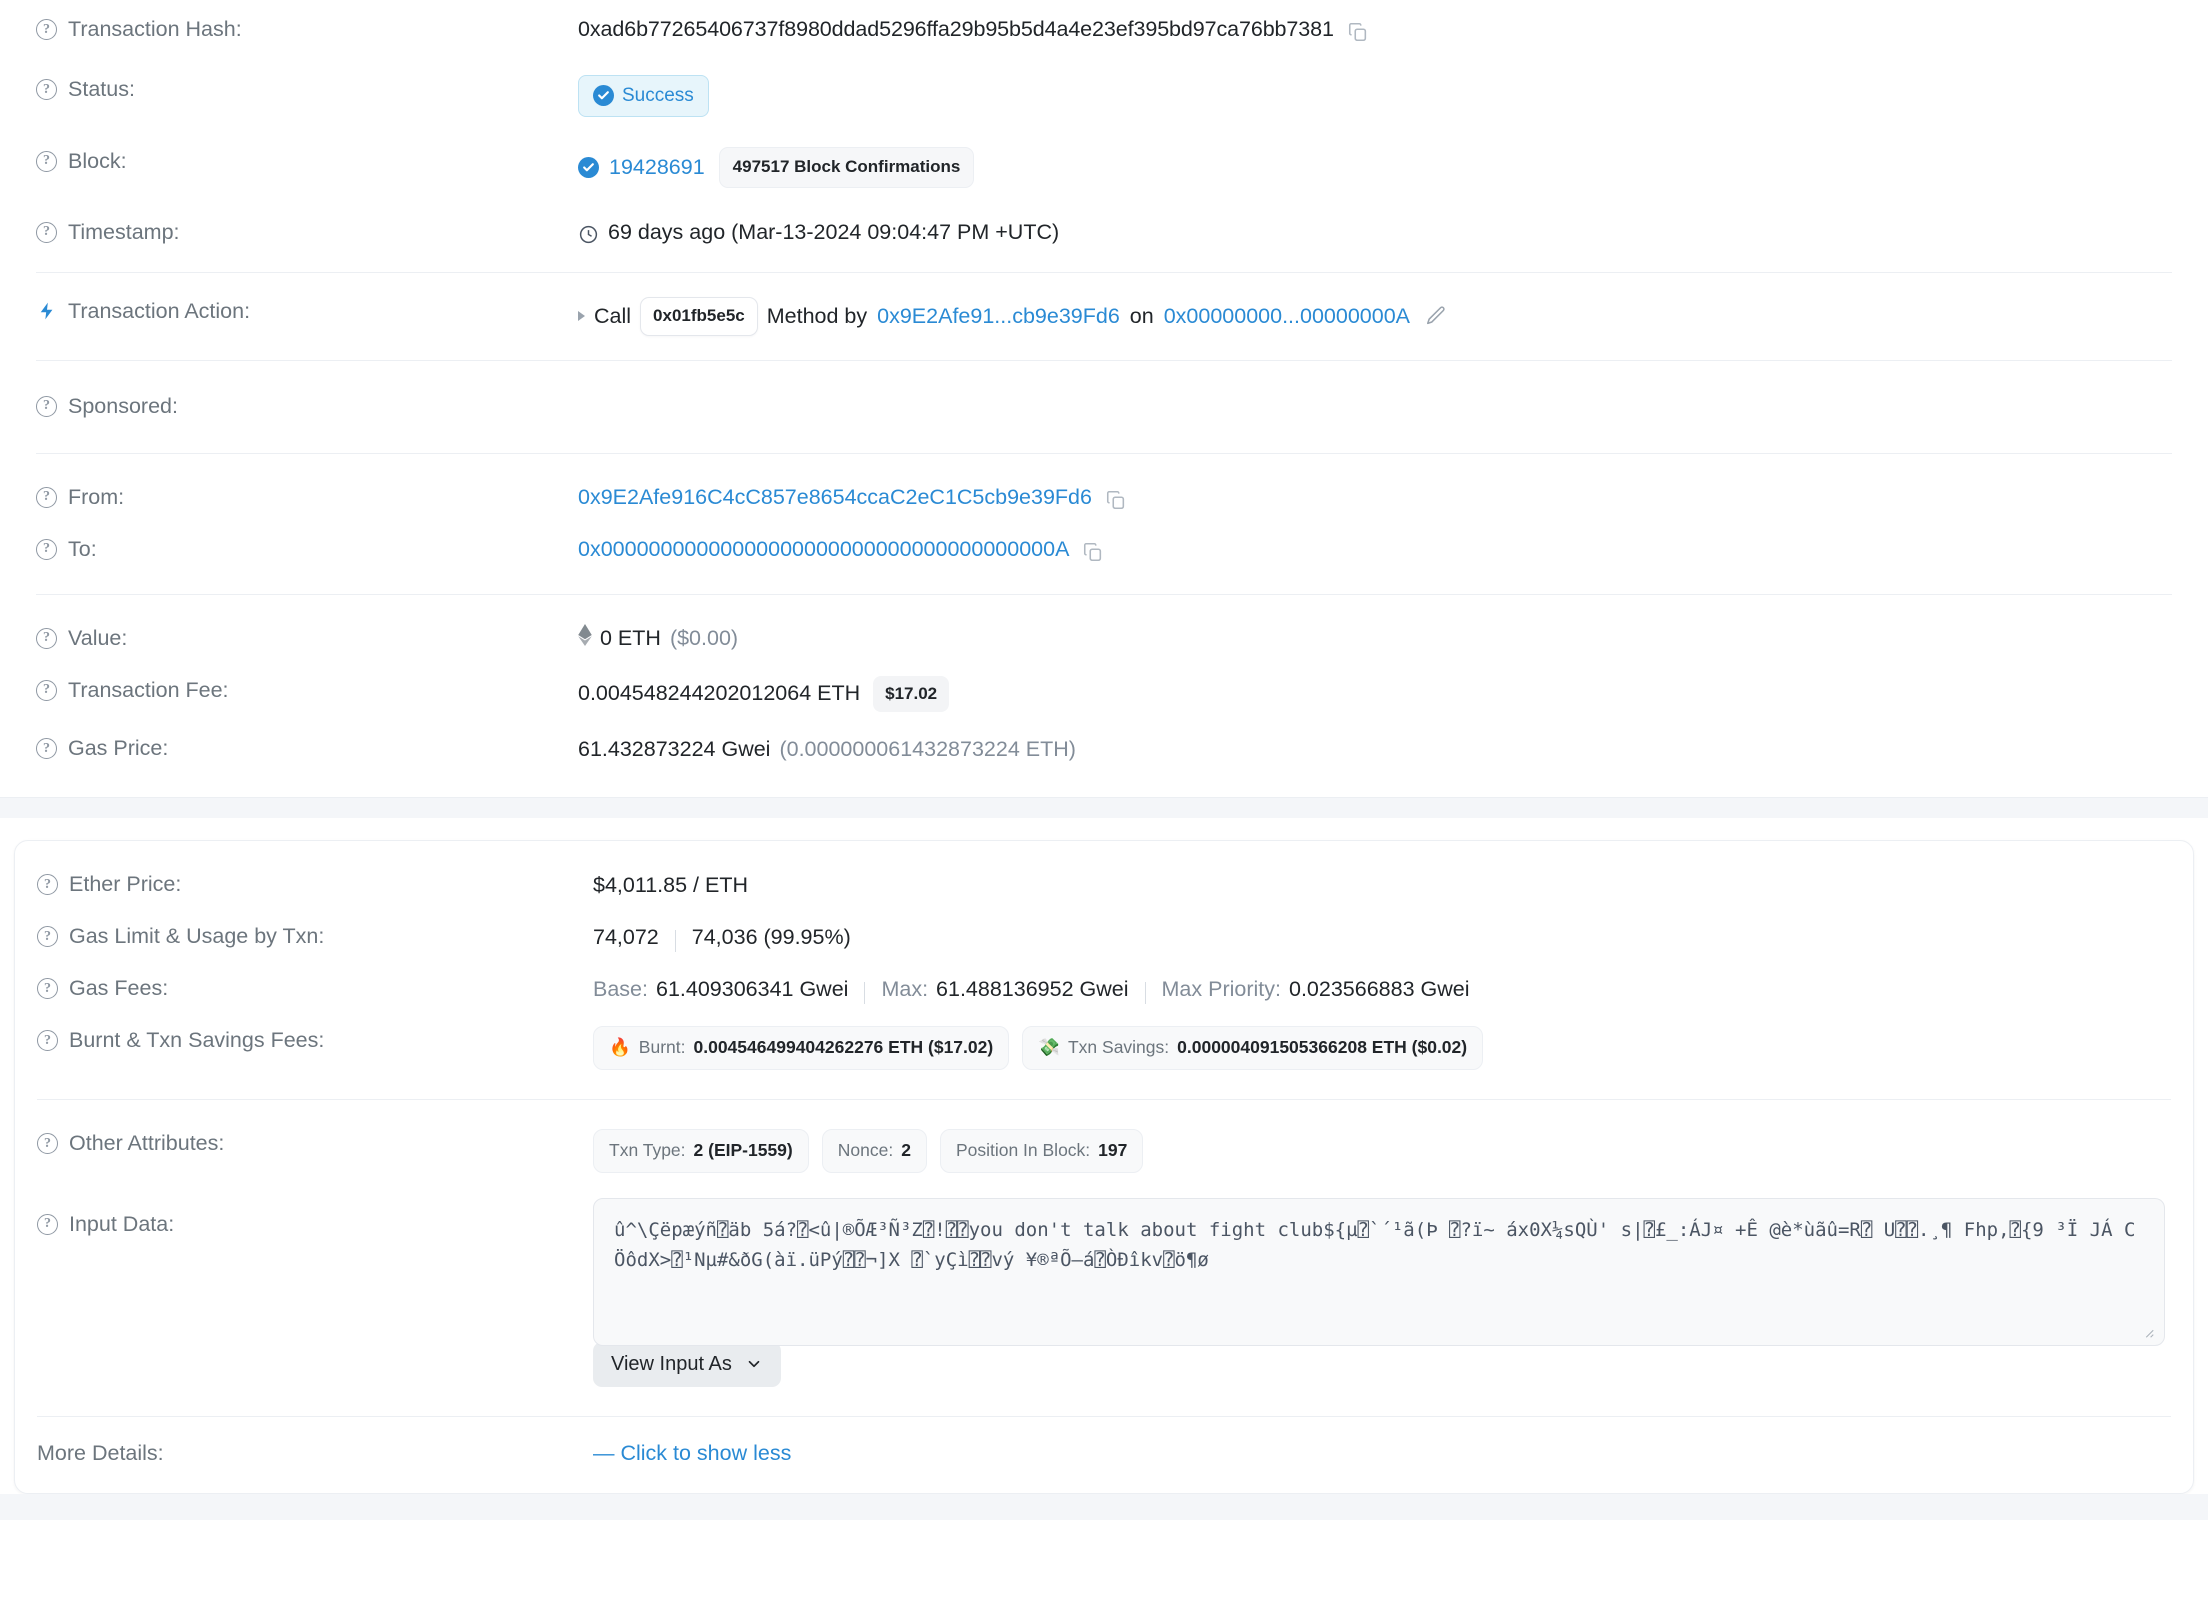 The height and width of the screenshot is (1610, 2208). I want to click on value-gas-limit-usage: 74,072 74,036 (99.95%), so click(1393, 937).